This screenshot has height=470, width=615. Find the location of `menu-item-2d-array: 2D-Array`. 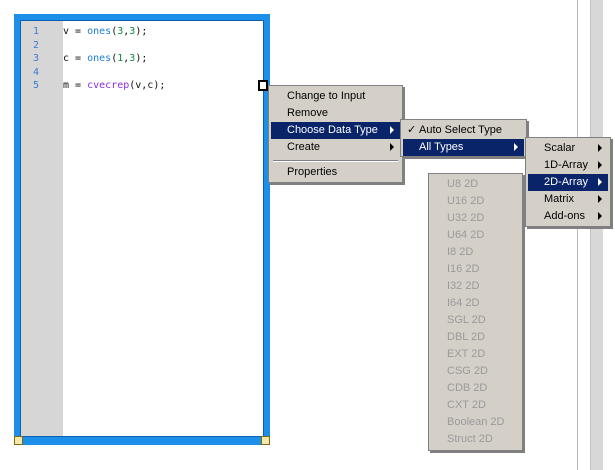

menu-item-2d-array: 2D-Array is located at coordinates (568, 182).